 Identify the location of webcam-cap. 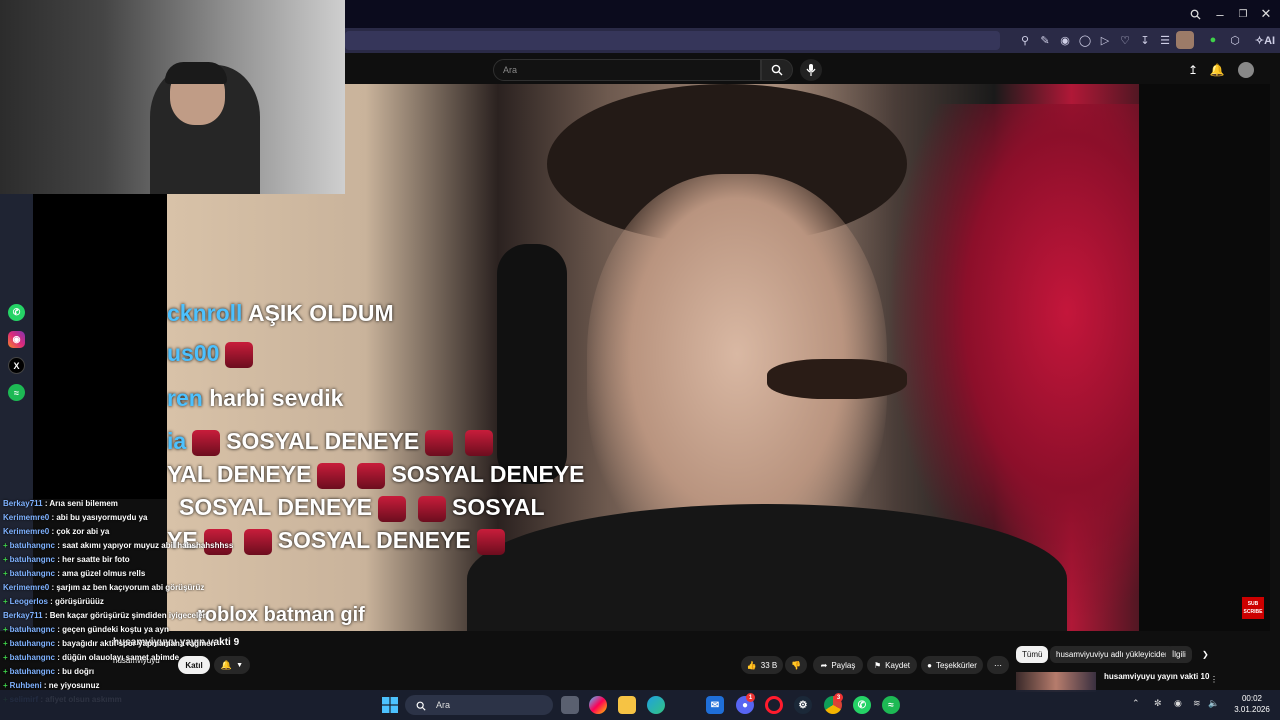
(196, 73).